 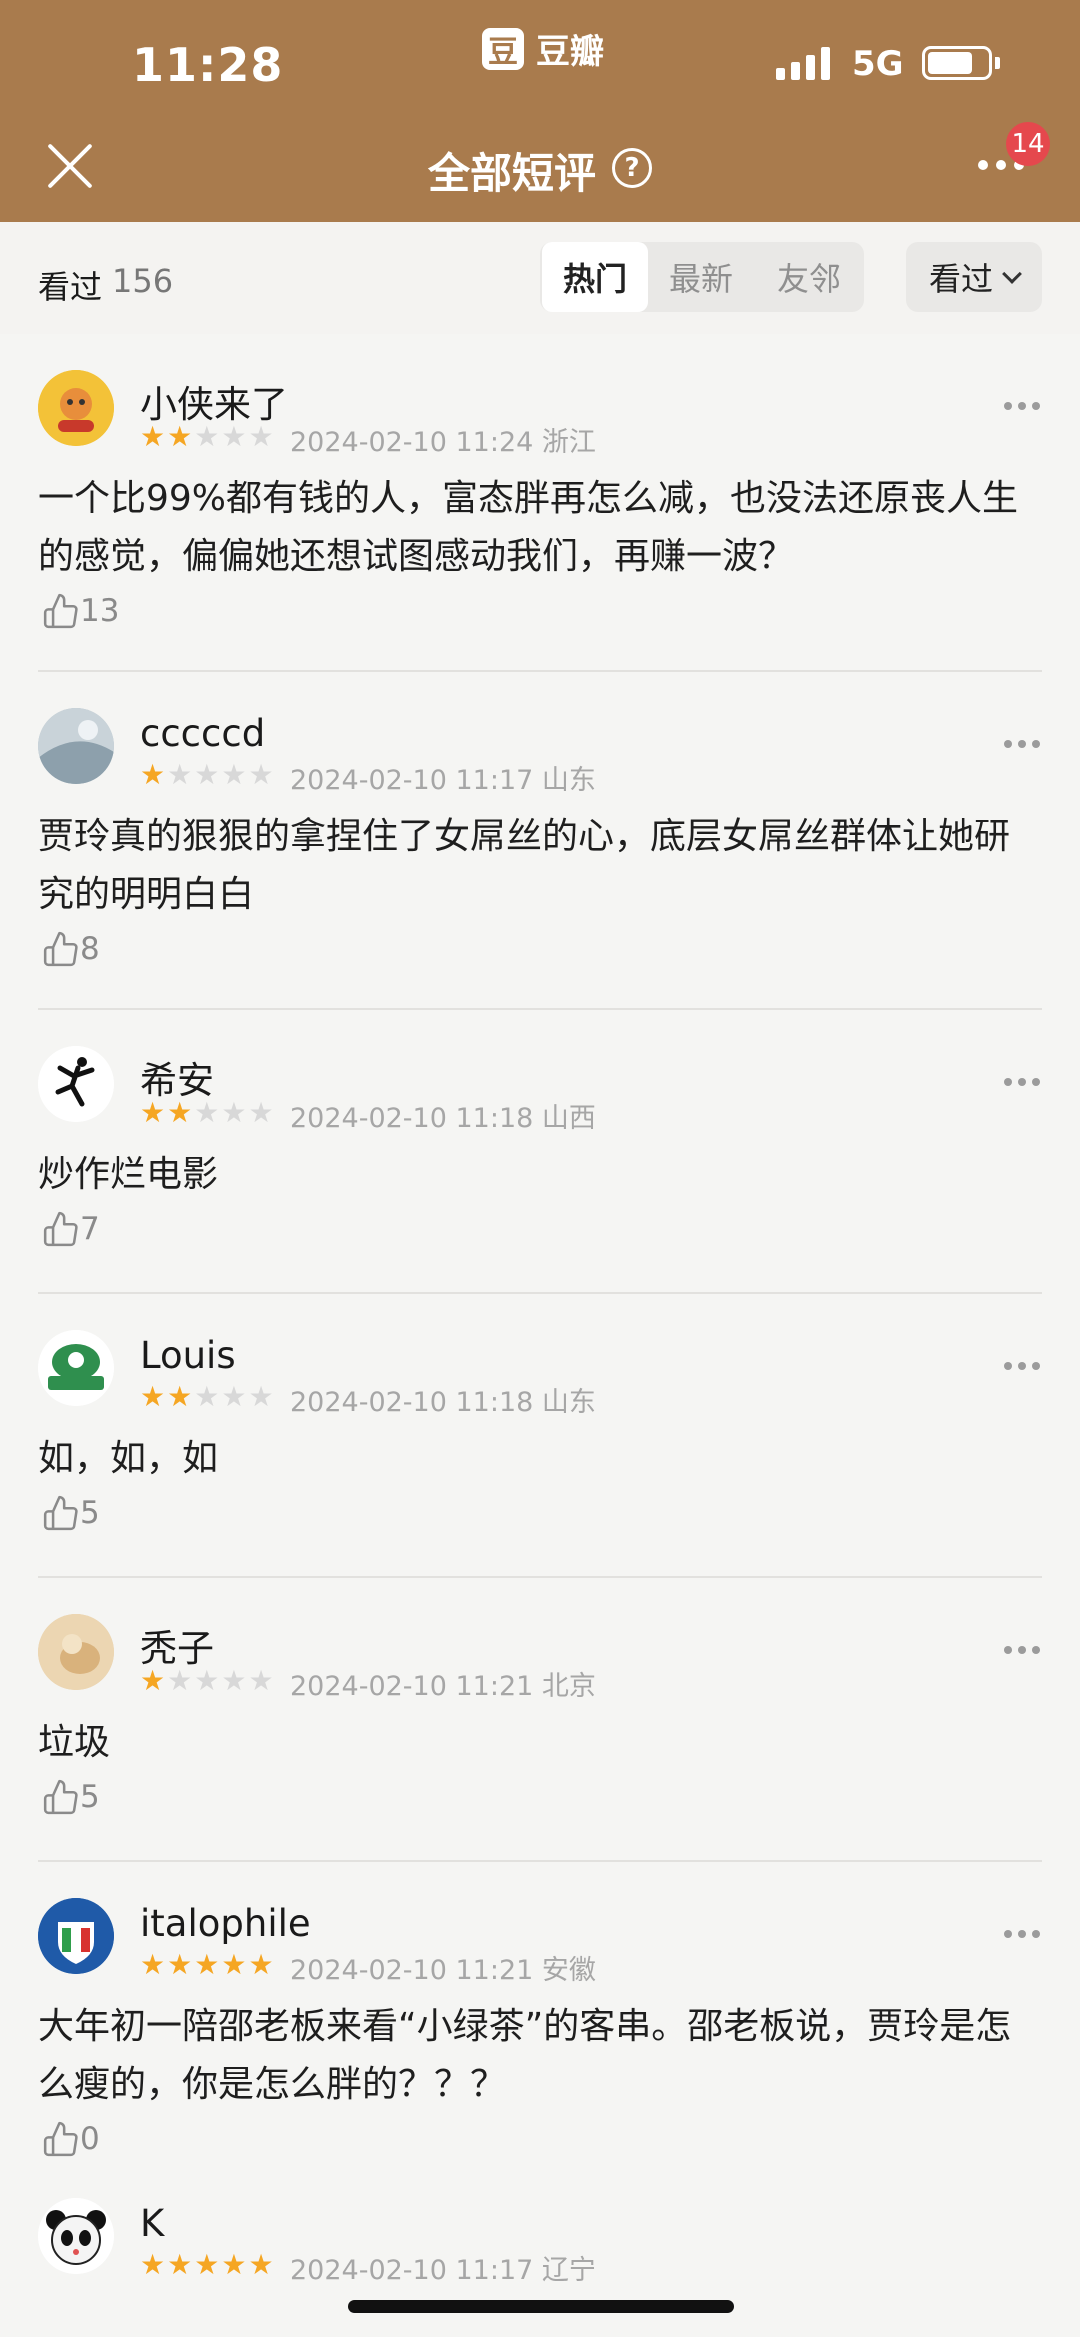 I want to click on dropdown-label: 看过, so click(x=960, y=279).